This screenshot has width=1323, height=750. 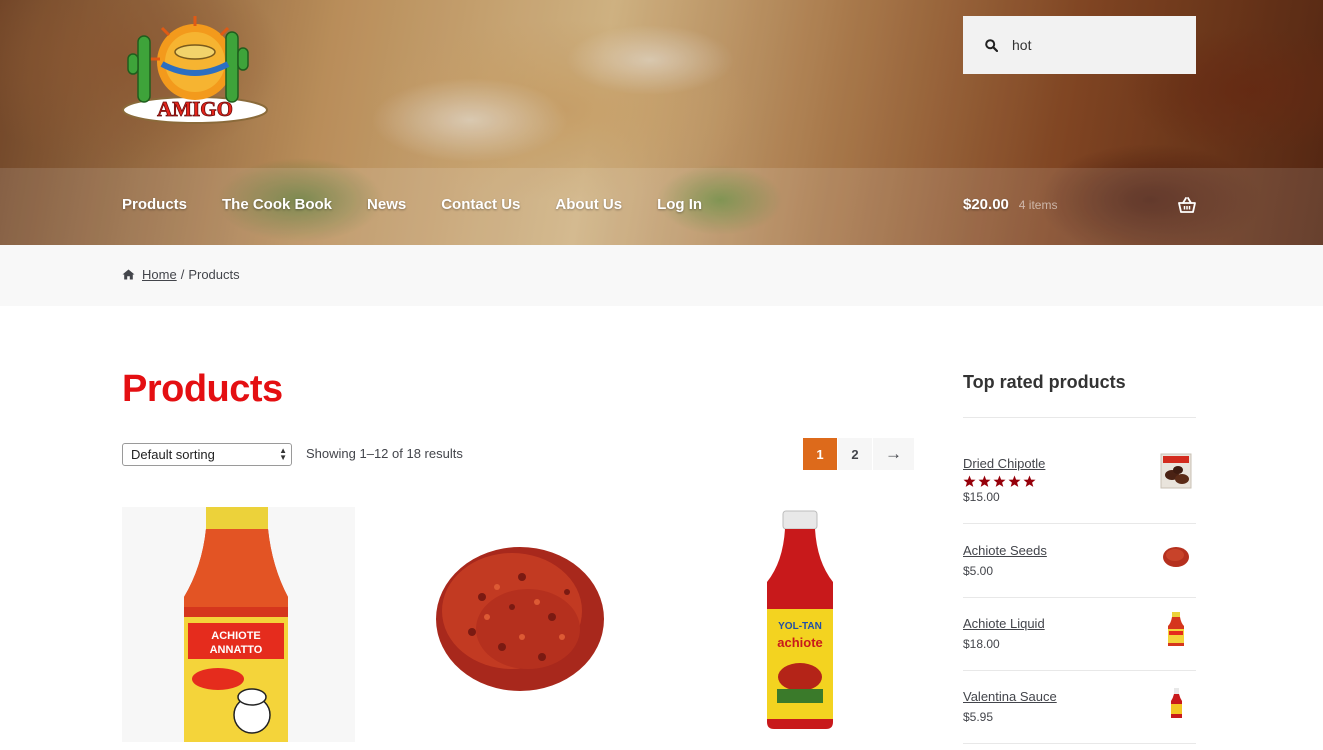 What do you see at coordinates (991, 45) in the screenshot?
I see `search-icon` at bounding box center [991, 45].